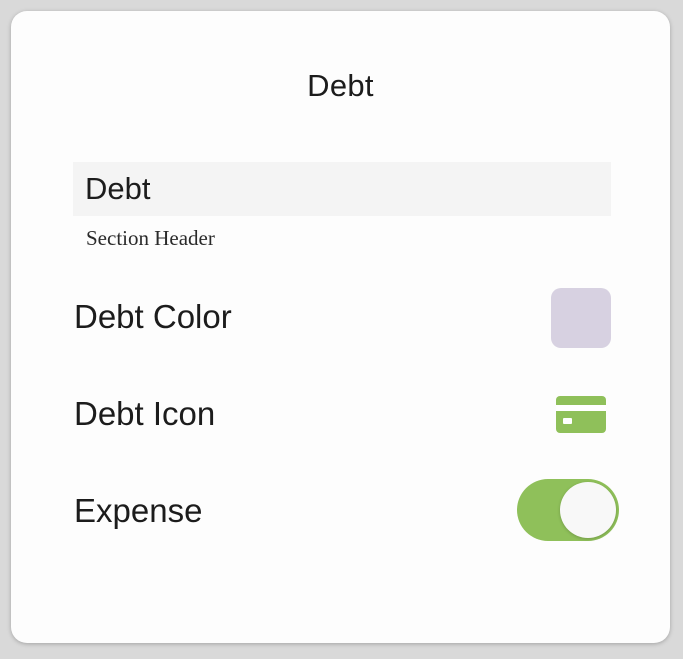  I want to click on section-header-label: Section Header, so click(150, 238).